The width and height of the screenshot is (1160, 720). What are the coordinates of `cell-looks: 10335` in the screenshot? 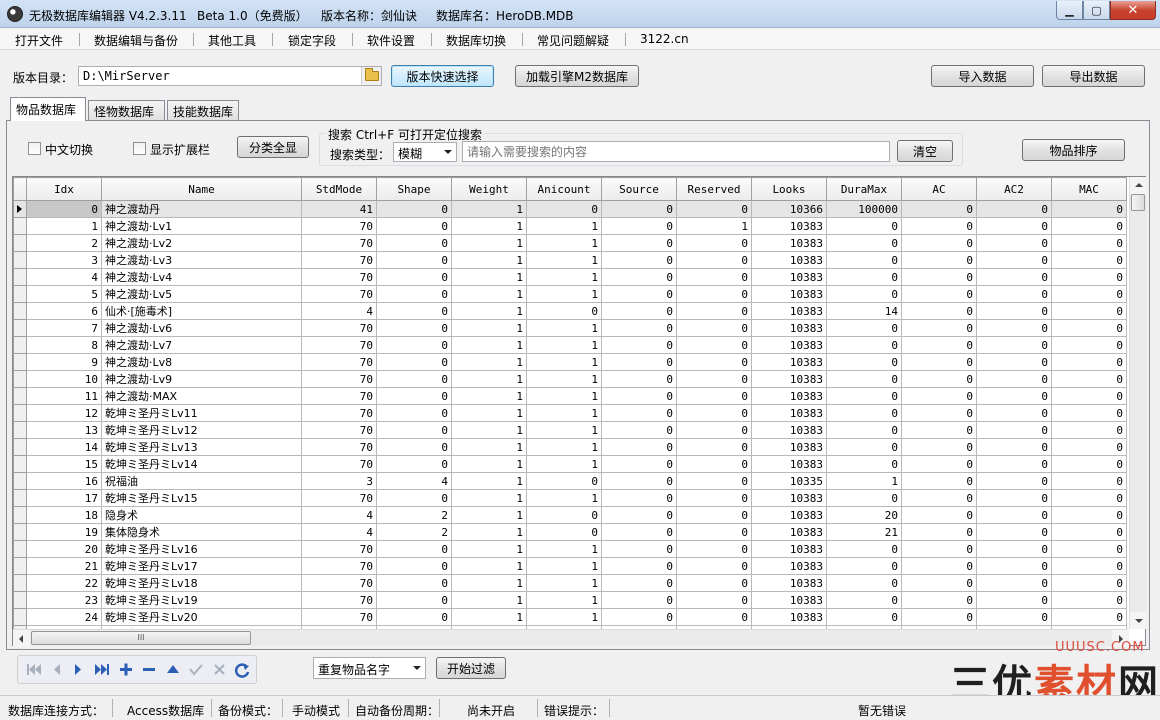 It's located at (789, 481).